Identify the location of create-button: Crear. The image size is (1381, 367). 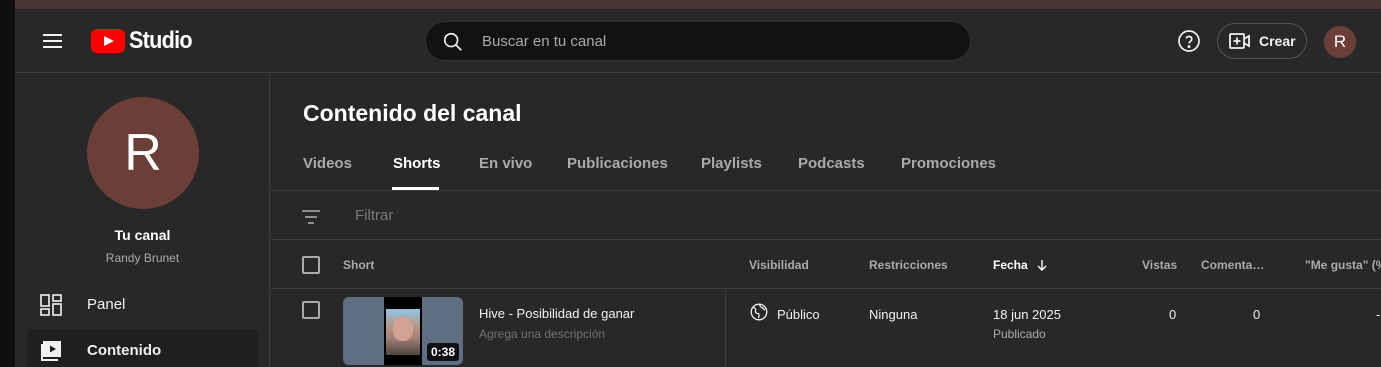
(1262, 41).